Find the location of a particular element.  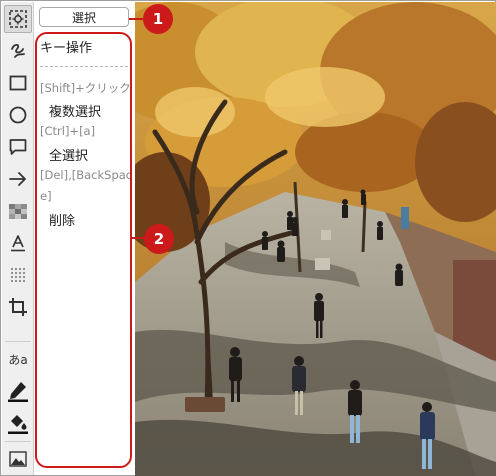

line-color-icon is located at coordinates (18, 391).